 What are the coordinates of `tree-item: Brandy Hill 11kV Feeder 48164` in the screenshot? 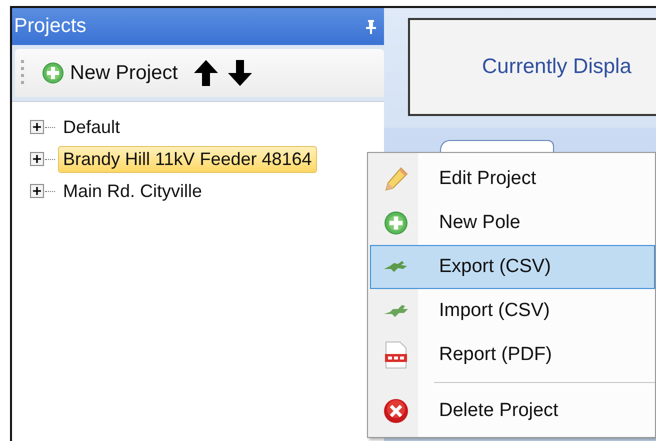 It's located at (187, 159).